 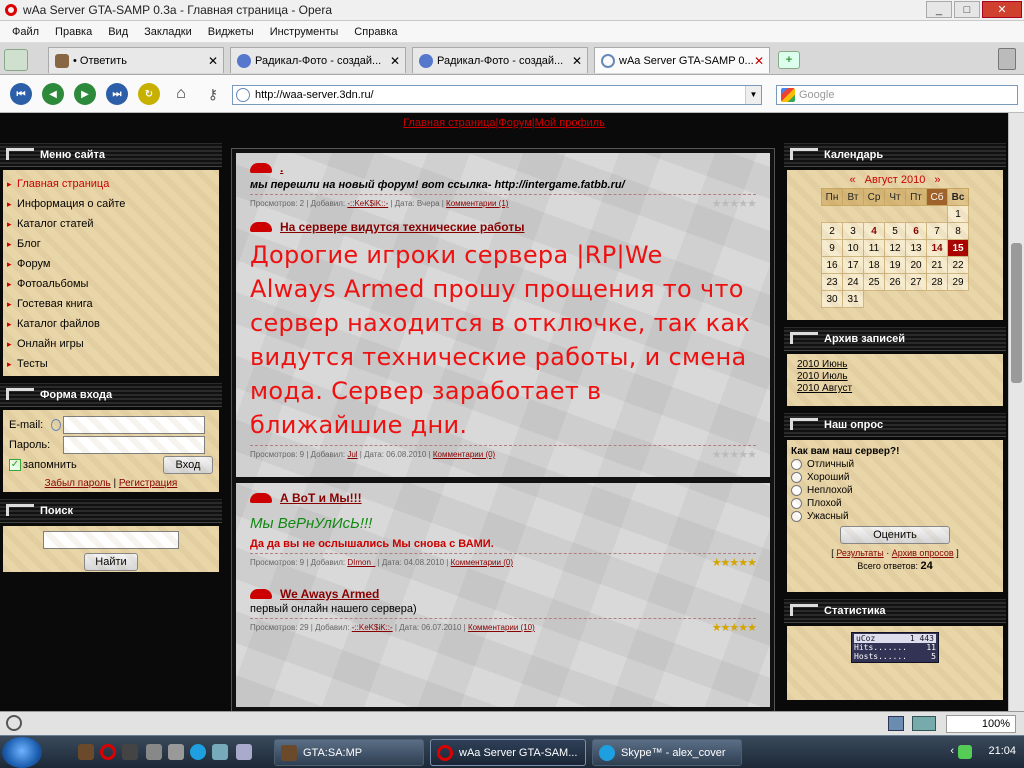 I want to click on calendar-day: 29, so click(x=958, y=282).